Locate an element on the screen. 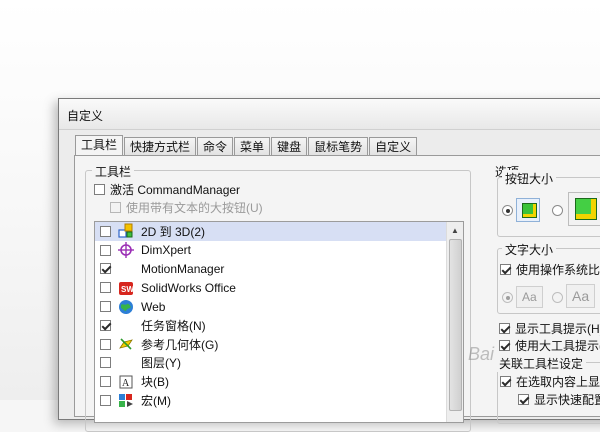 The image size is (600, 432). scrollbar-thumb is located at coordinates (455, 325).